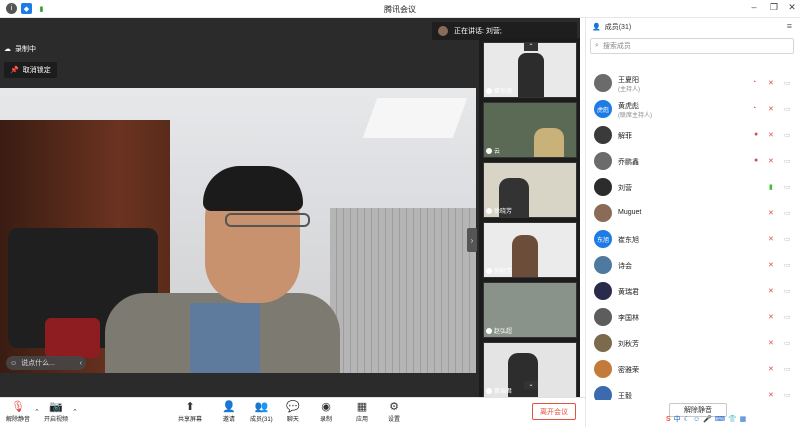  Describe the element at coordinates (693, 161) in the screenshot. I see `member-row: 乔鹏鑫 ● ✕ ▭` at that location.